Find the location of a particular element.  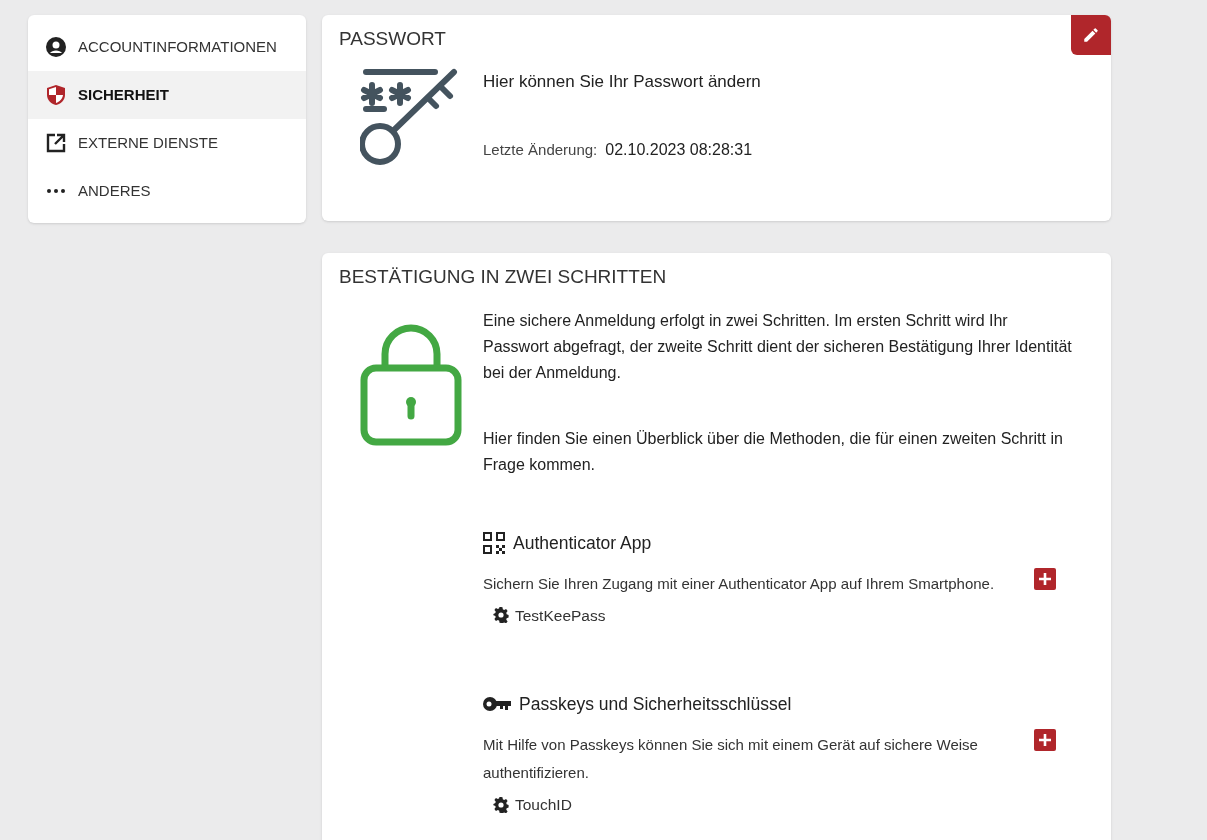

sidebar-item: SICHERHEIT is located at coordinates (167, 95).